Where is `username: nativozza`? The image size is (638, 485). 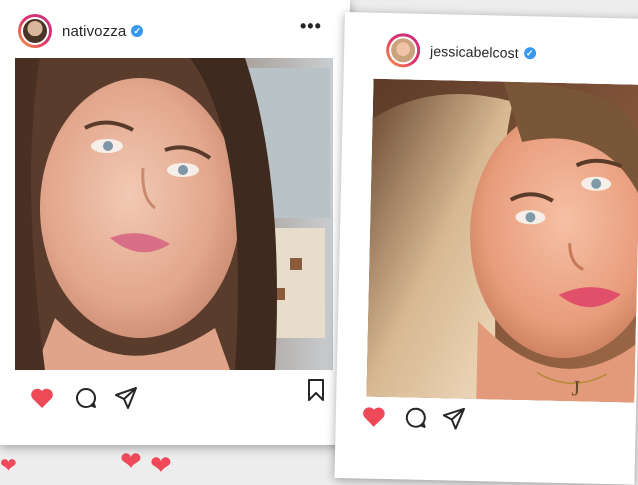 username: nativozza is located at coordinates (94, 31).